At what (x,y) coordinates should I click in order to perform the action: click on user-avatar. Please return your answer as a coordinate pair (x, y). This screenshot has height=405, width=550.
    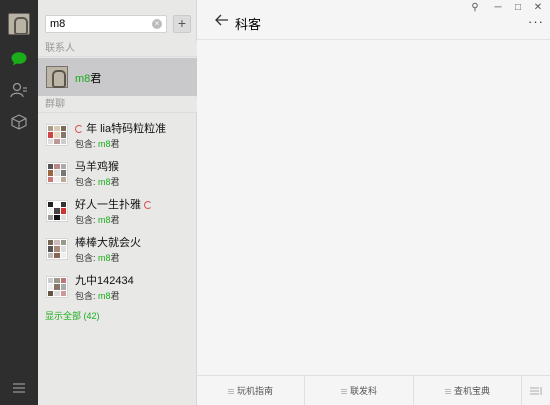
    Looking at the image, I should click on (19, 24).